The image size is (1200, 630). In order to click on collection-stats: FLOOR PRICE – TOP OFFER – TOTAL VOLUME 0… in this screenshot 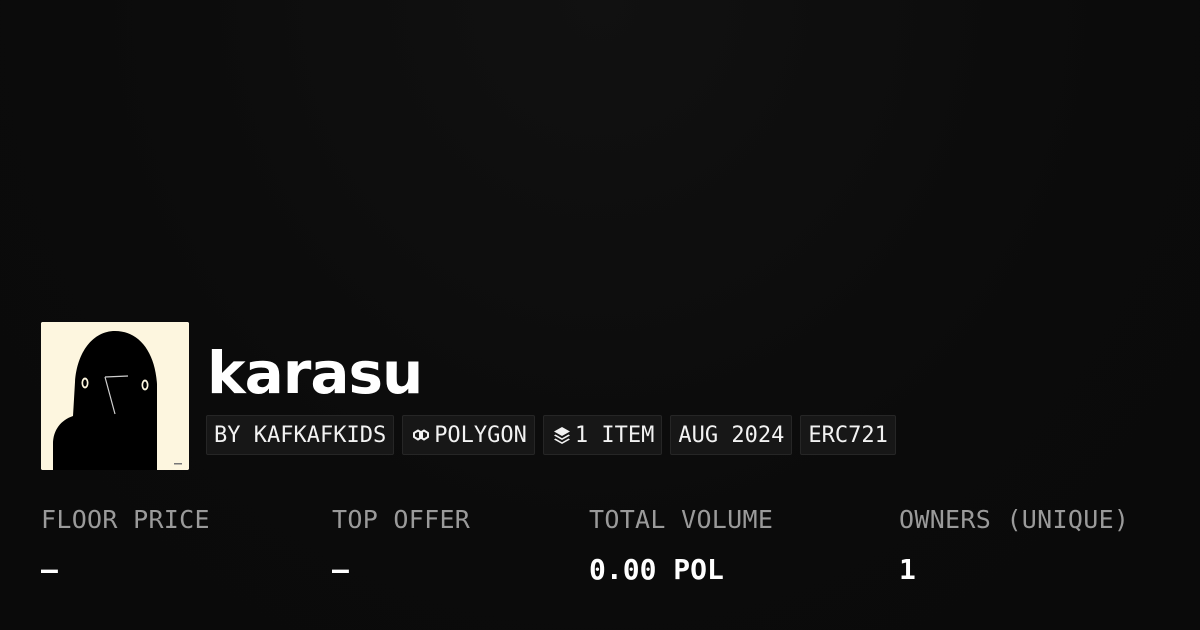, I will do `click(600, 545)`.